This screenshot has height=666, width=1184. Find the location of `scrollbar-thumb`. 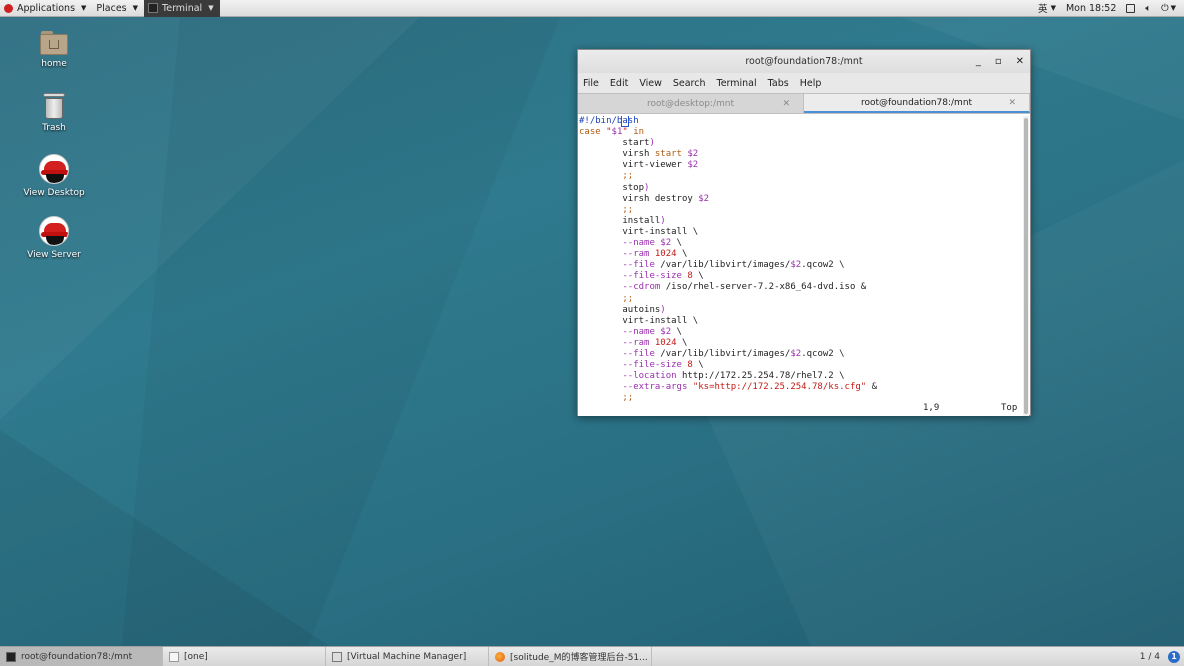

scrollbar-thumb is located at coordinates (1026, 266).